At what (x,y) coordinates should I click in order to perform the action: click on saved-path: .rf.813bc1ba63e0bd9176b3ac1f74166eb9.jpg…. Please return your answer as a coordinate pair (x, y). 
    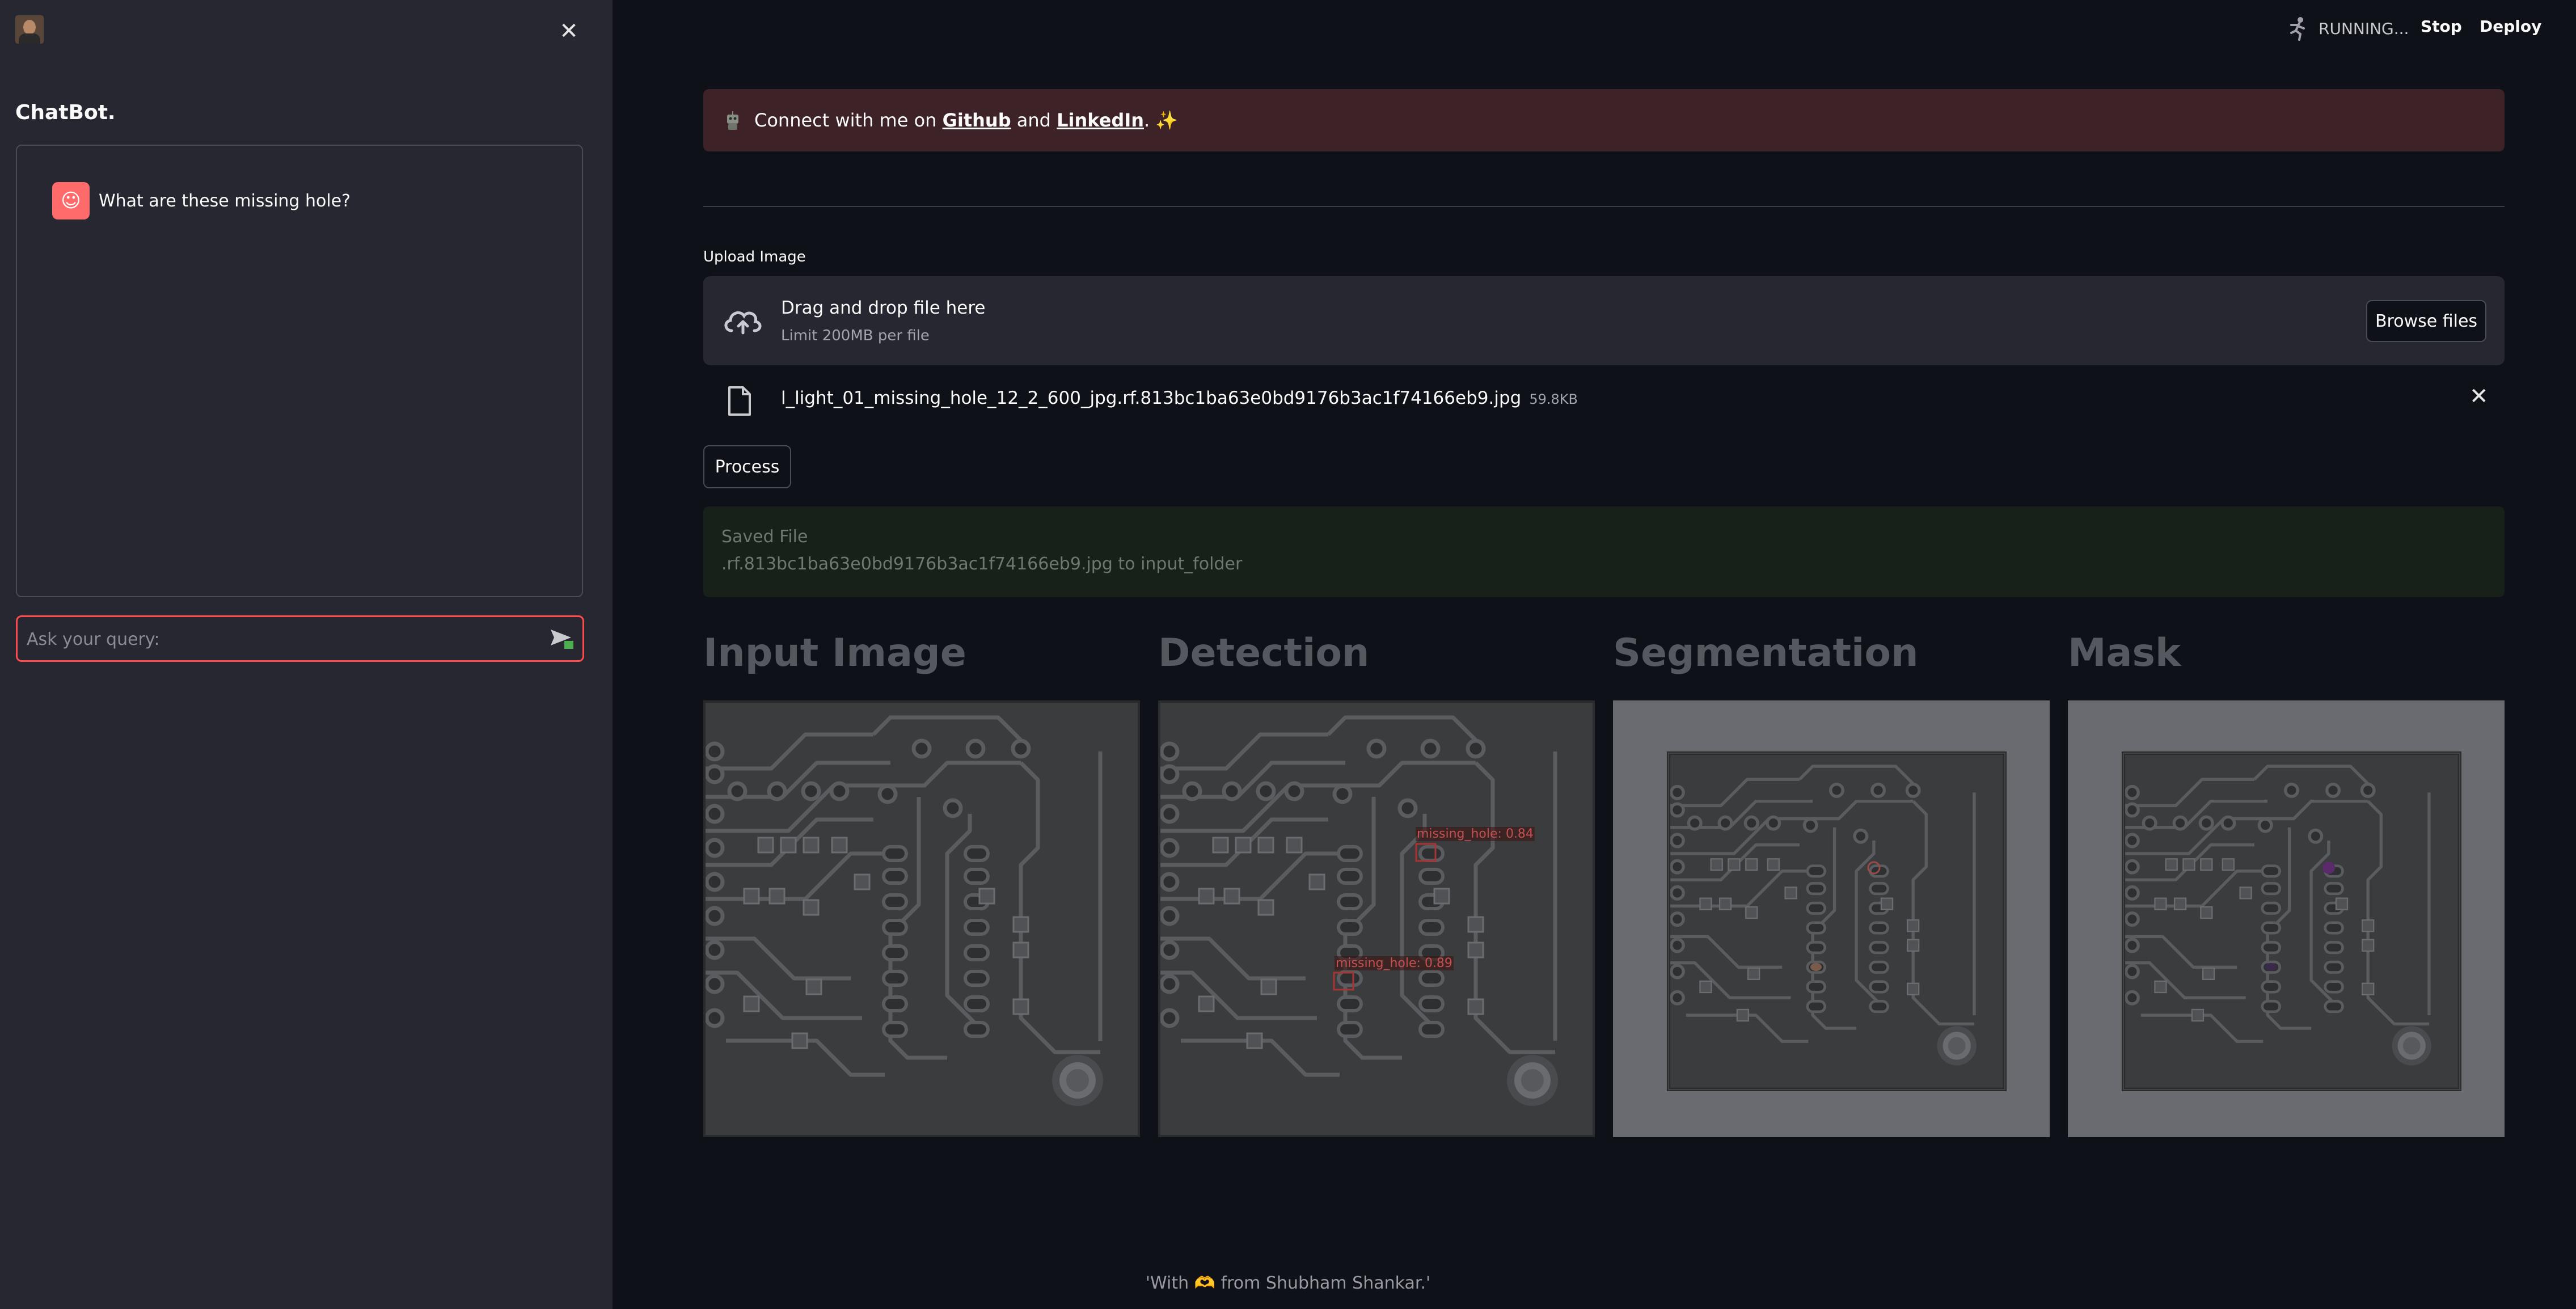
    Looking at the image, I should click on (982, 564).